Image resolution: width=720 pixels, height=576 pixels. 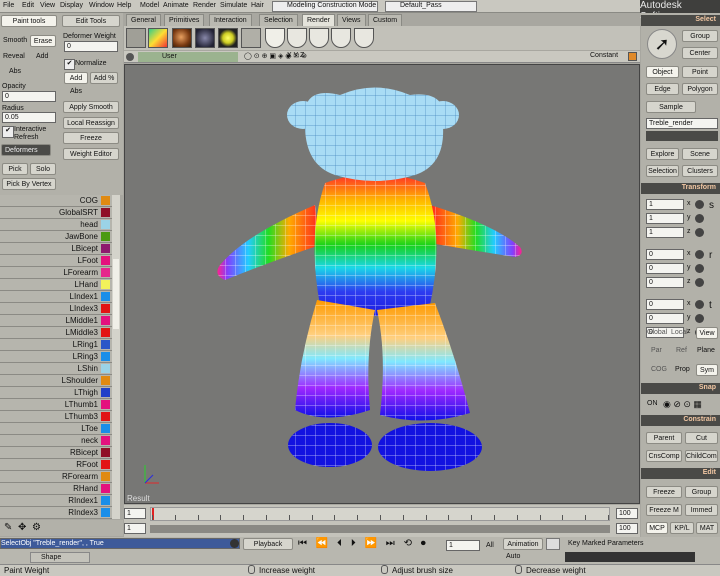 I want to click on menu-simulate: Simulate, so click(x=233, y=5).